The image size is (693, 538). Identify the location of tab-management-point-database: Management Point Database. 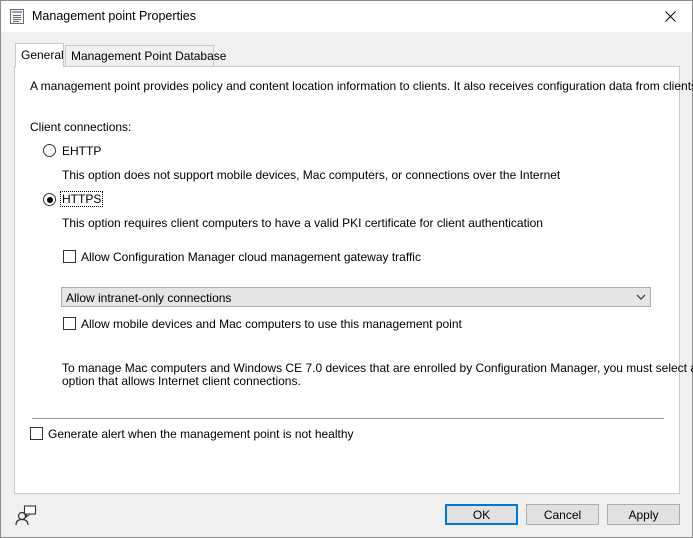
(145, 55).